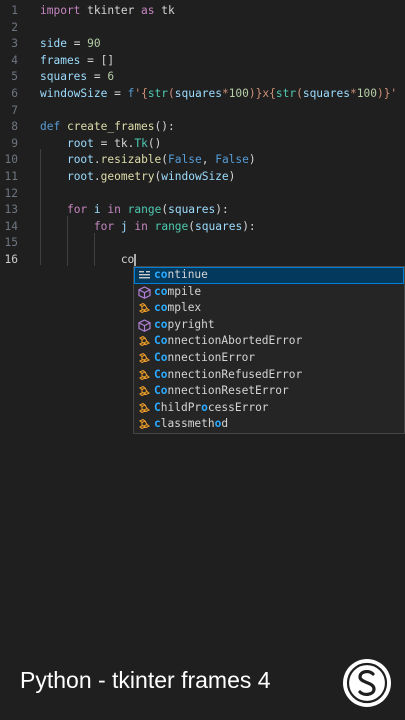 Image resolution: width=405 pixels, height=720 pixels. What do you see at coordinates (137, 177) in the screenshot?
I see `code-text: root.geometry(windowSize)` at bounding box center [137, 177].